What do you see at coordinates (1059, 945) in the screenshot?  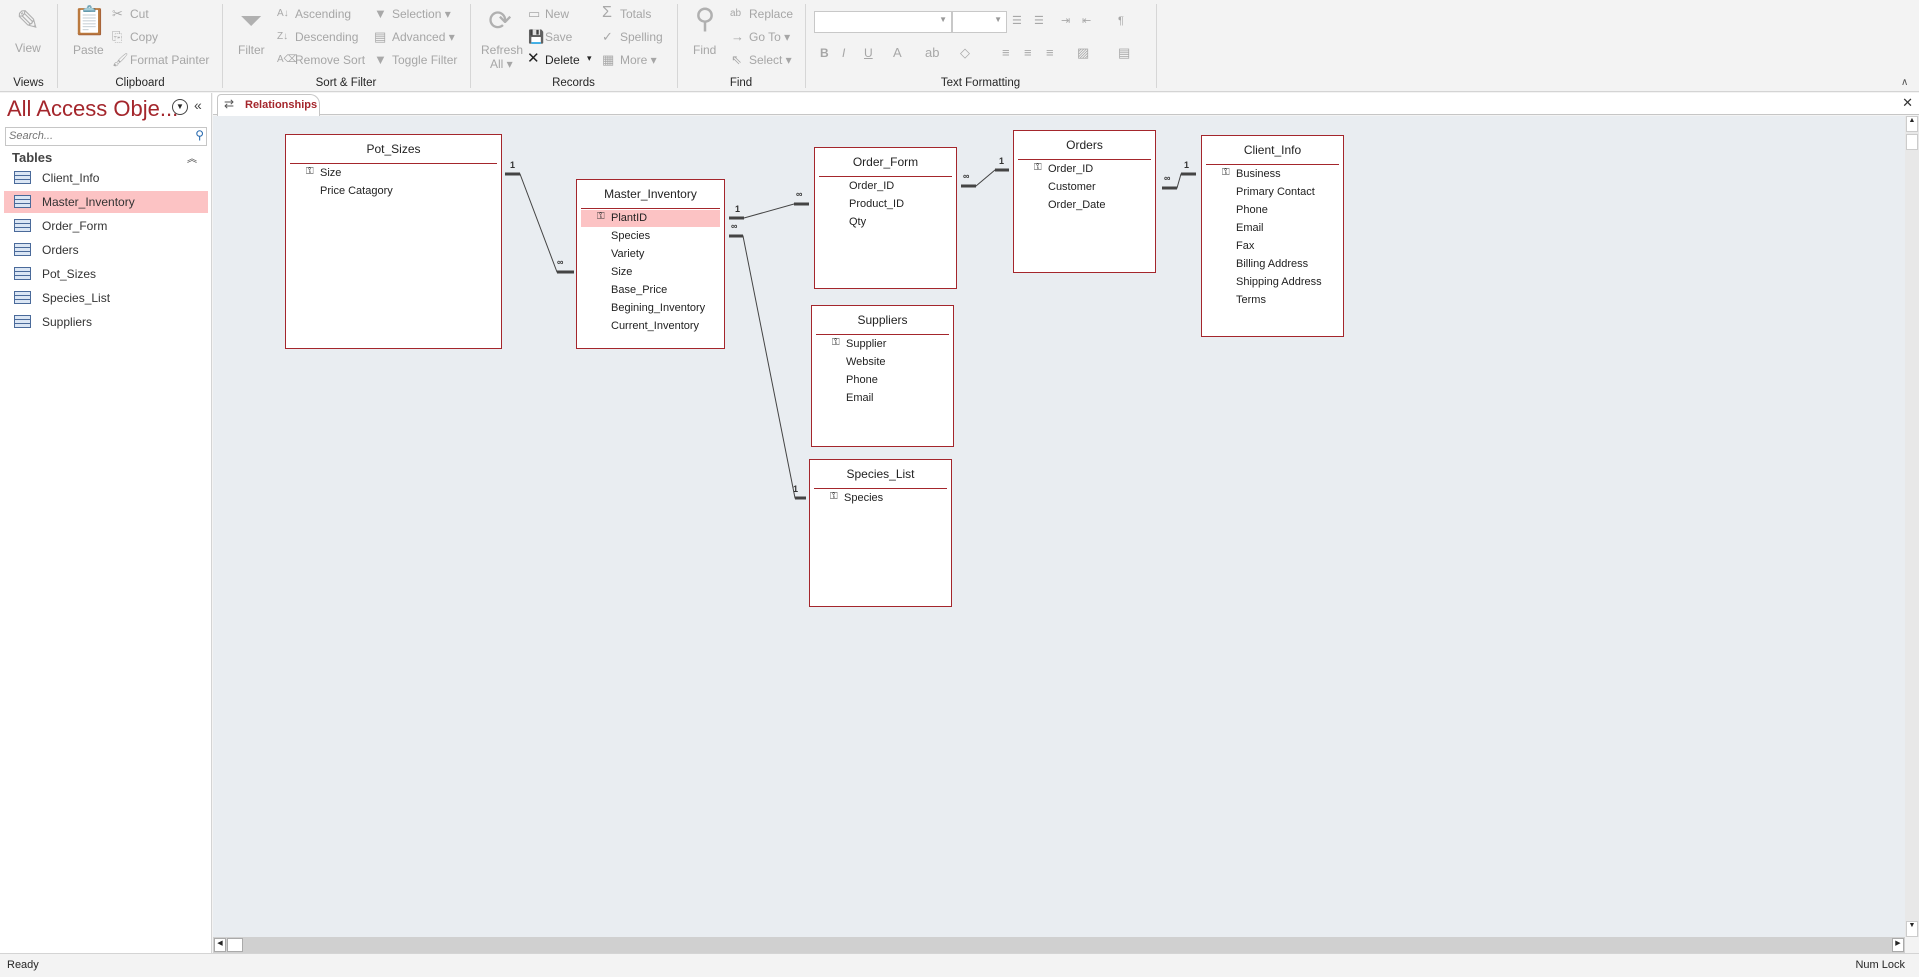 I see `horizontal-scrollbar: ◀ ▶` at bounding box center [1059, 945].